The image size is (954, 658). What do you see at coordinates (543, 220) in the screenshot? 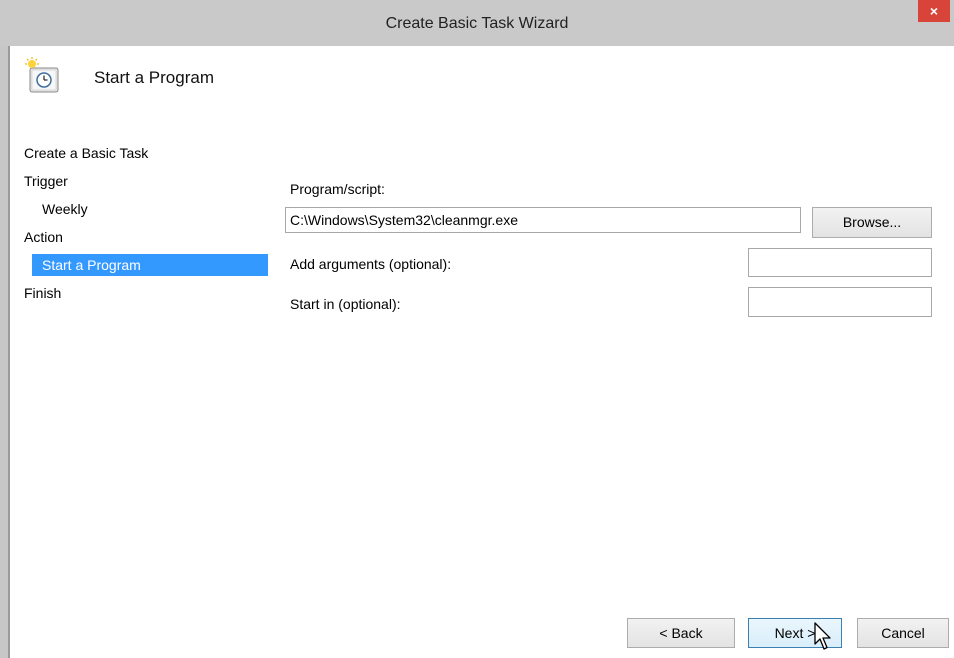
I see `program-script-input: C:\Windows\System32\cleanmgr.exe` at bounding box center [543, 220].